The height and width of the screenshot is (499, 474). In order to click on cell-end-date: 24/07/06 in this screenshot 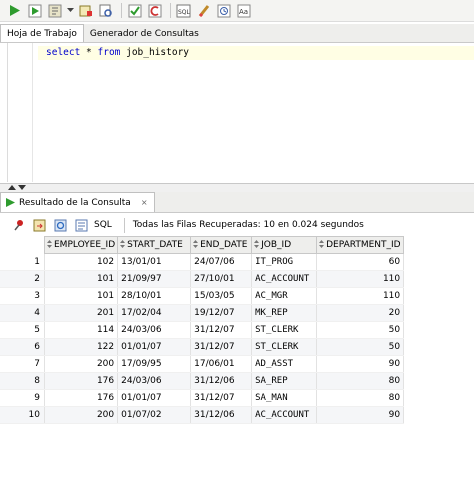, I will do `click(221, 262)`.